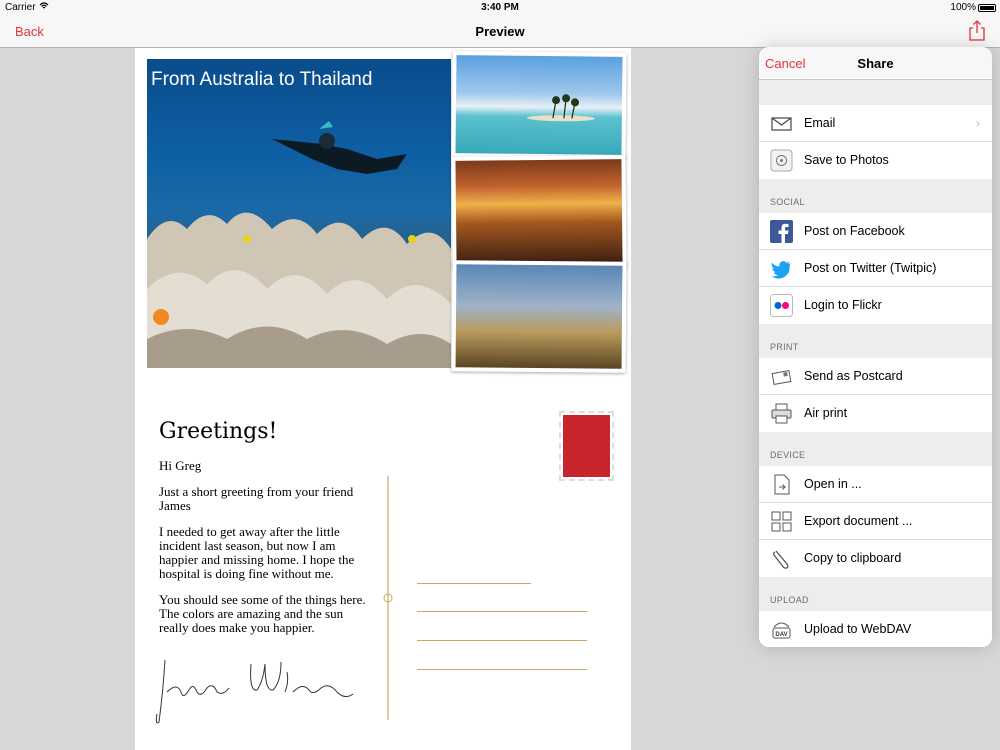  I want to click on section-label-upload: UPLOAD, so click(789, 600).